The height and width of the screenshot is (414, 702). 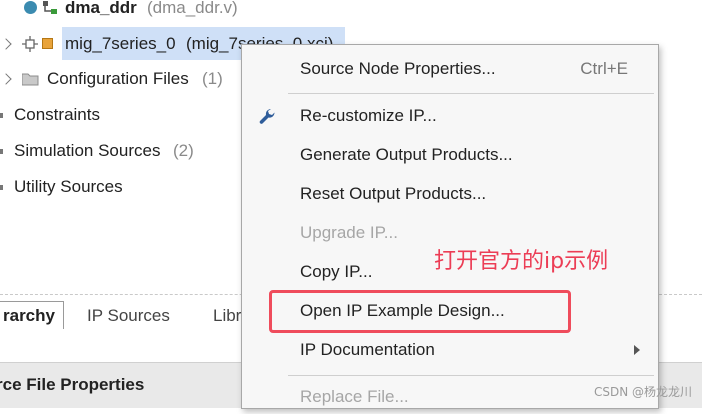 I want to click on hierarchy-icon, so click(x=50, y=7).